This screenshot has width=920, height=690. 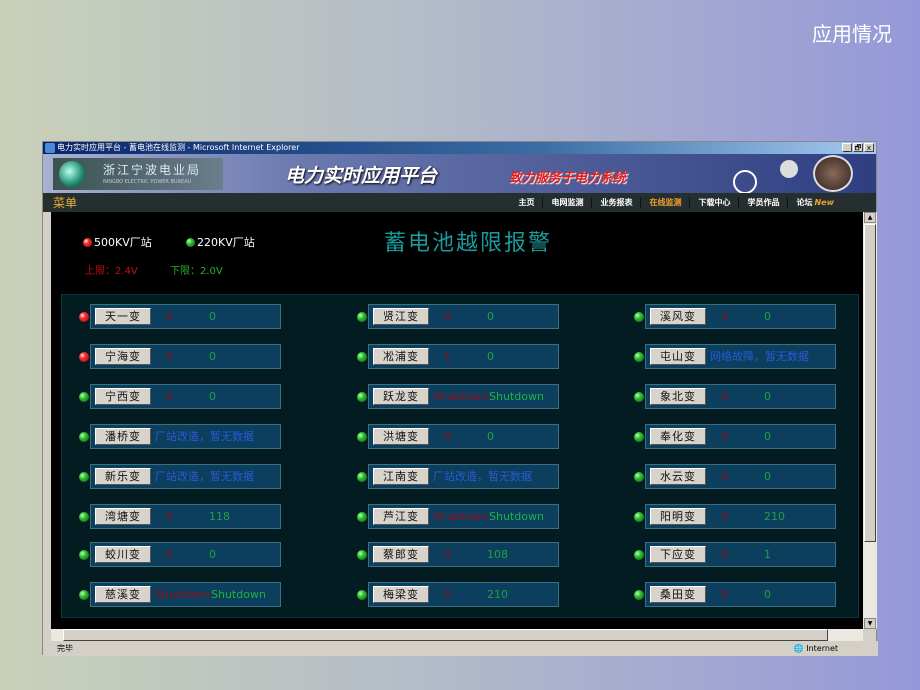 What do you see at coordinates (740, 476) in the screenshot?
I see `station-box: 水云变 0 0` at bounding box center [740, 476].